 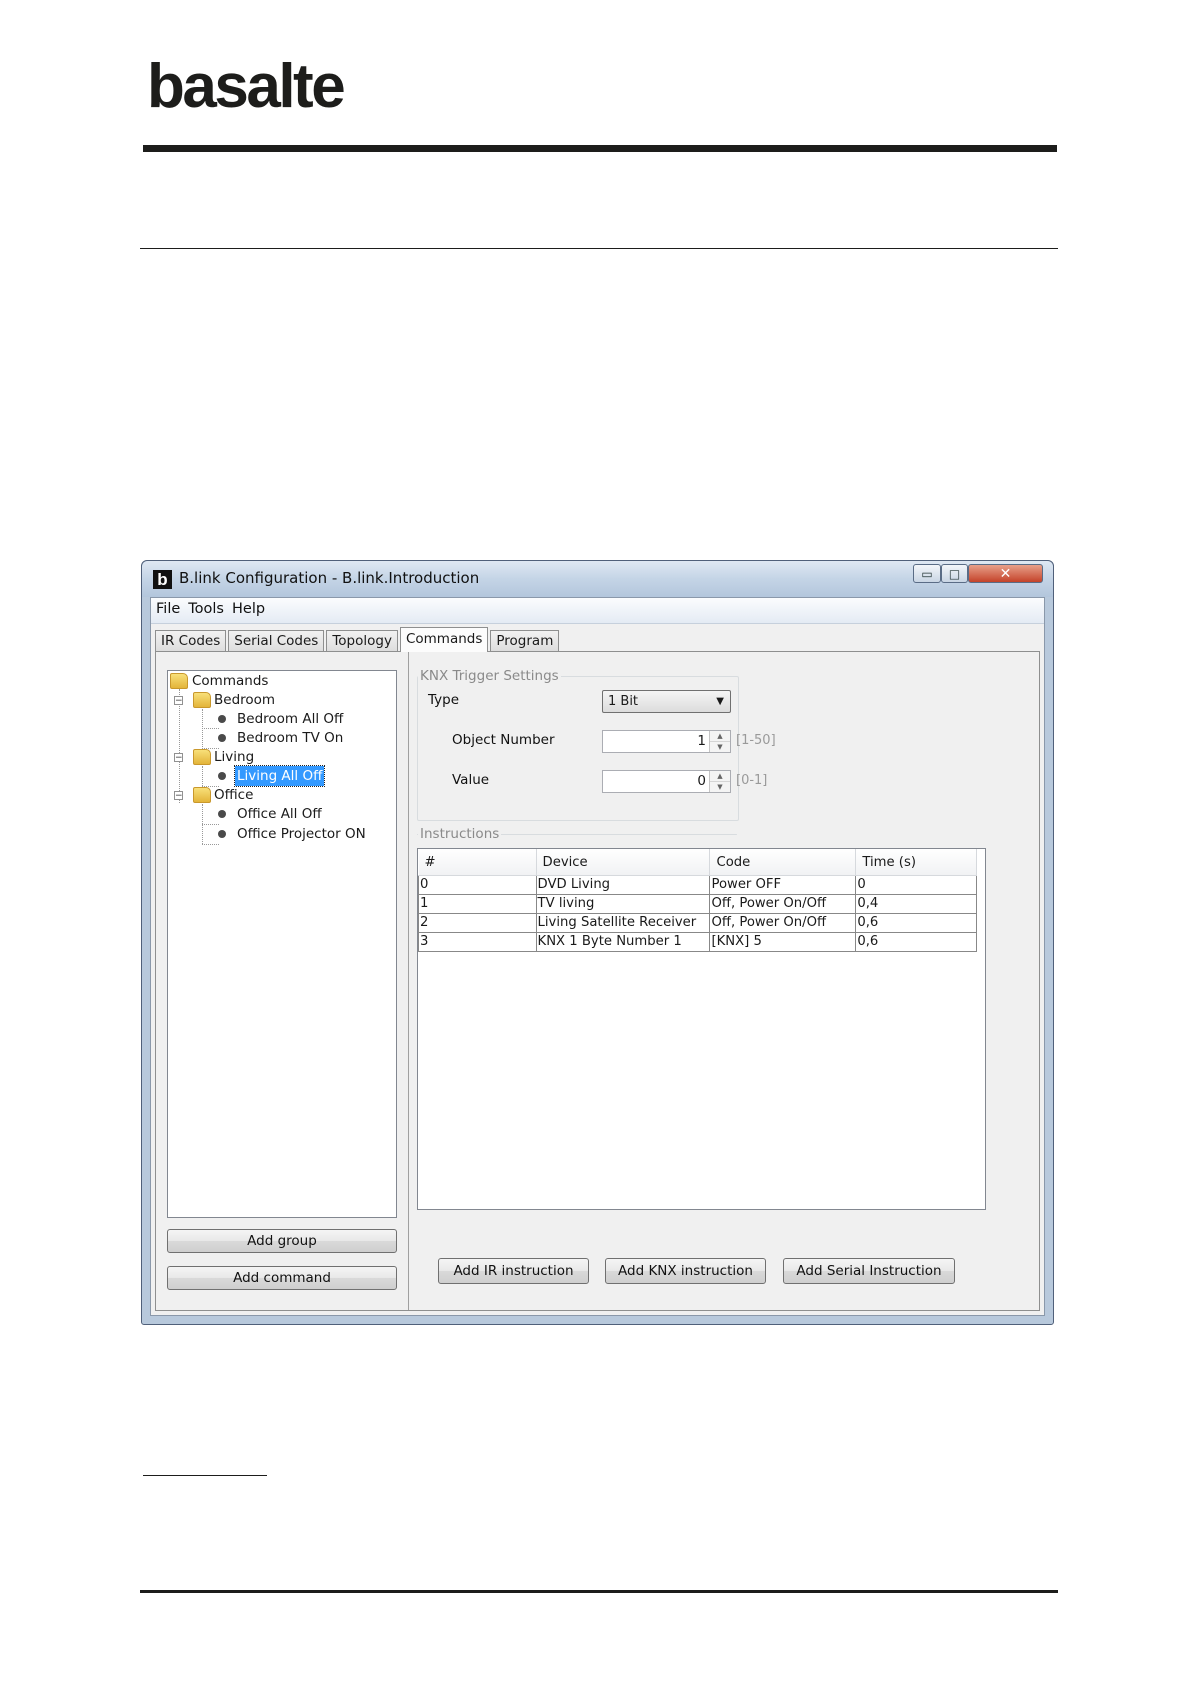 I want to click on cell-number: 0, so click(x=477, y=885).